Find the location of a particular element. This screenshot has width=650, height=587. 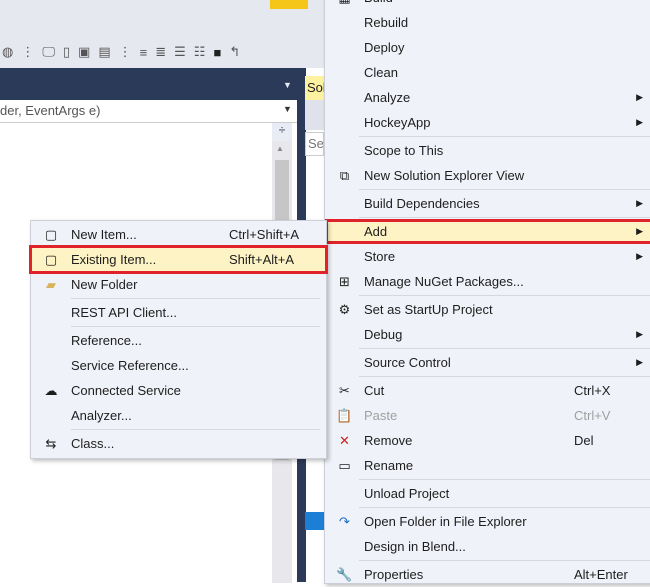

device-icon: ▤ is located at coordinates (104, 52).